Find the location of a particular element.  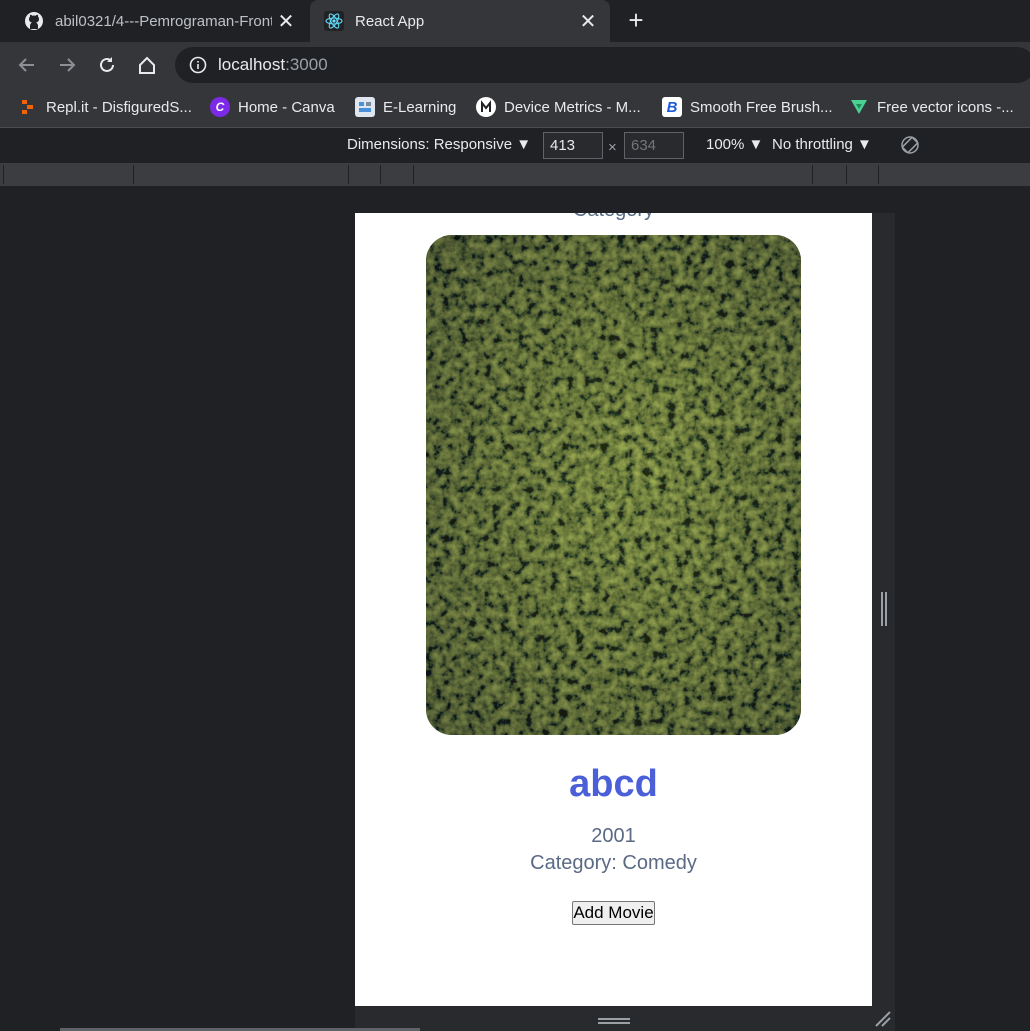

movie-category: Category: Comedy is located at coordinates (613, 863).